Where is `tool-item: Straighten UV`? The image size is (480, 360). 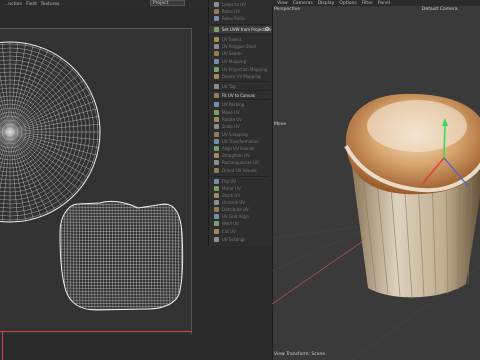 tool-item: Straighten UV is located at coordinates (240, 155).